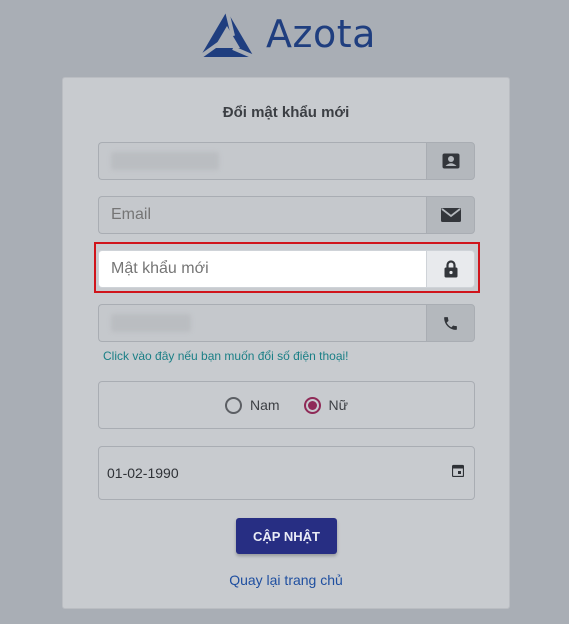  Describe the element at coordinates (286, 536) in the screenshot. I see `update-button: CẬP NHẬT` at that location.